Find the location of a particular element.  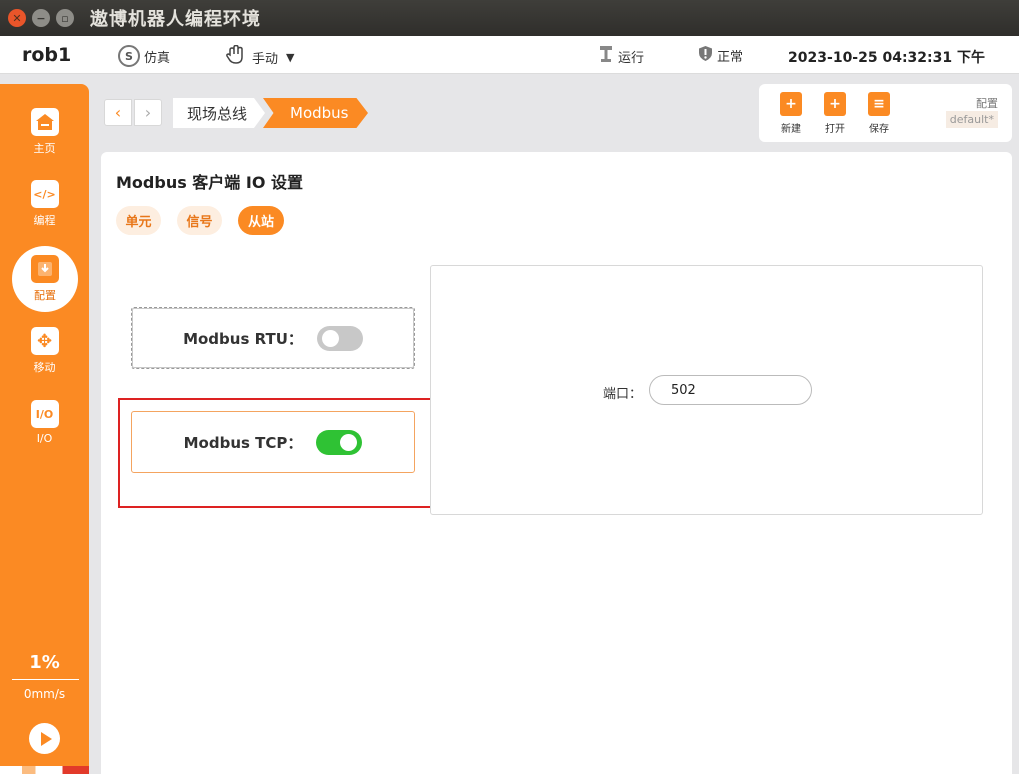

new-button: + 新建 is located at coordinates (791, 113).